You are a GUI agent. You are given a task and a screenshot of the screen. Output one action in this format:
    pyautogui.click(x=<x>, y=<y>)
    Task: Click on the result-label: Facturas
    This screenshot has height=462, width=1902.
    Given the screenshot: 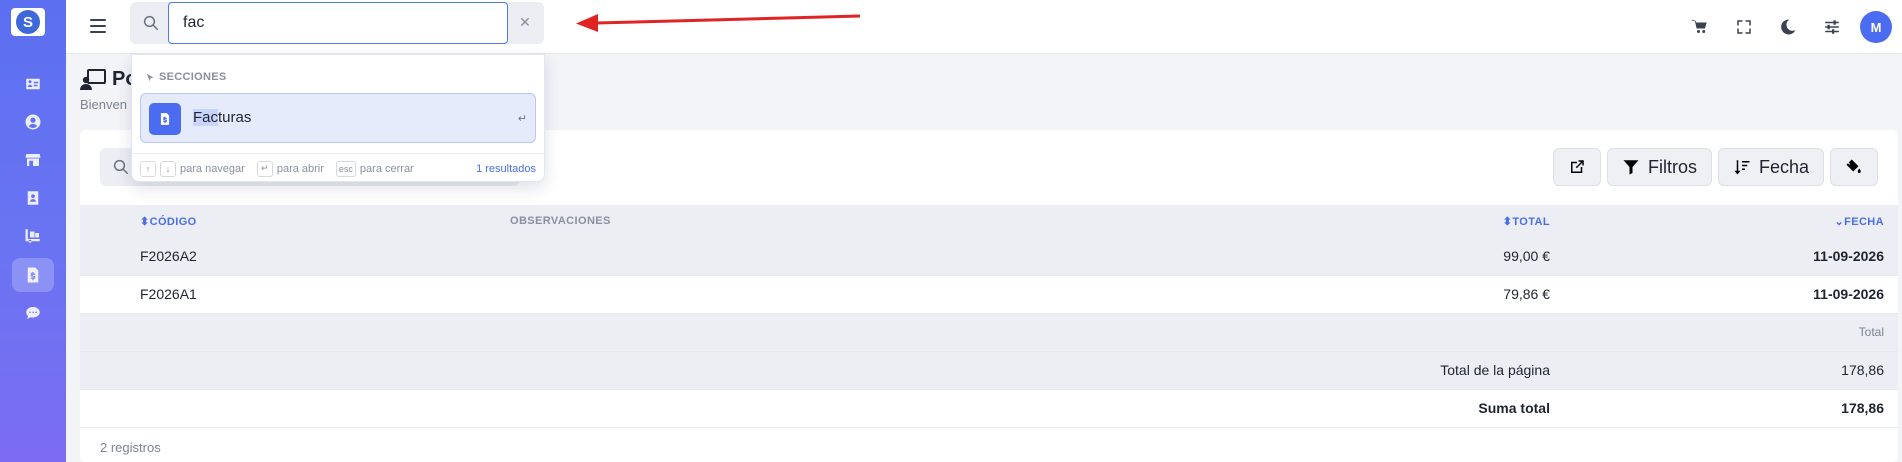 What is the action you would take?
    pyautogui.click(x=222, y=117)
    